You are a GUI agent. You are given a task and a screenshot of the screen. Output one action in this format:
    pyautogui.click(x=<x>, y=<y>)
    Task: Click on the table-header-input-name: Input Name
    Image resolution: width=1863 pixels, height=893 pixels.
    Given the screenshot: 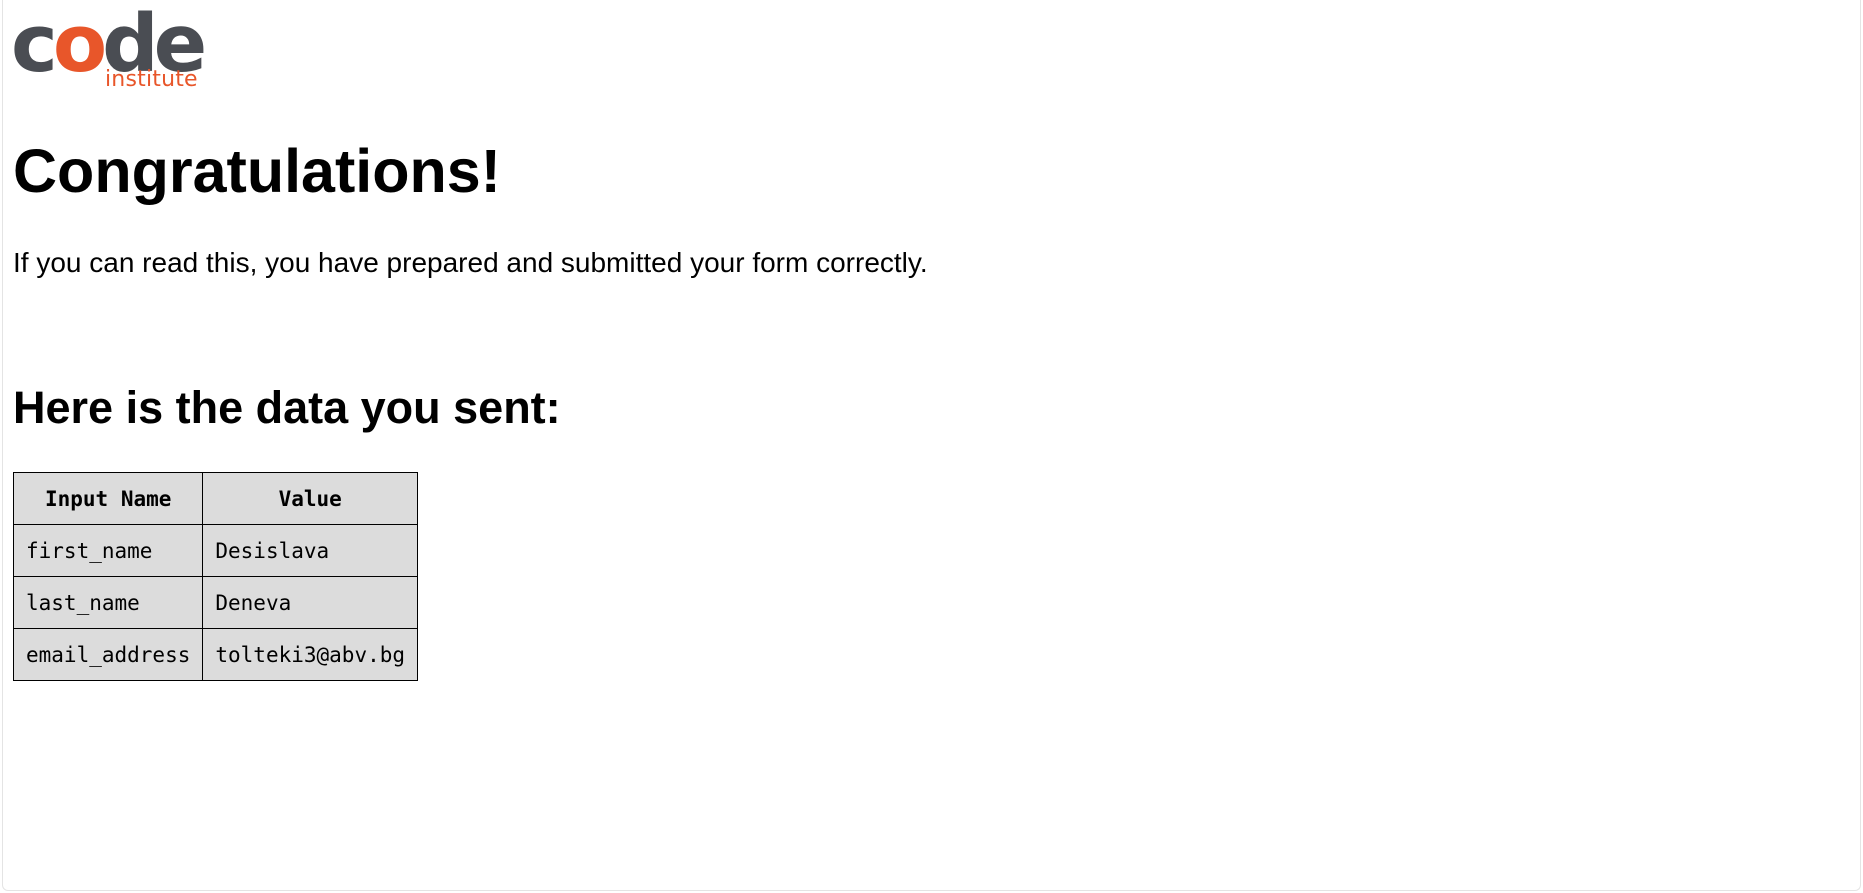 What is the action you would take?
    pyautogui.click(x=108, y=498)
    